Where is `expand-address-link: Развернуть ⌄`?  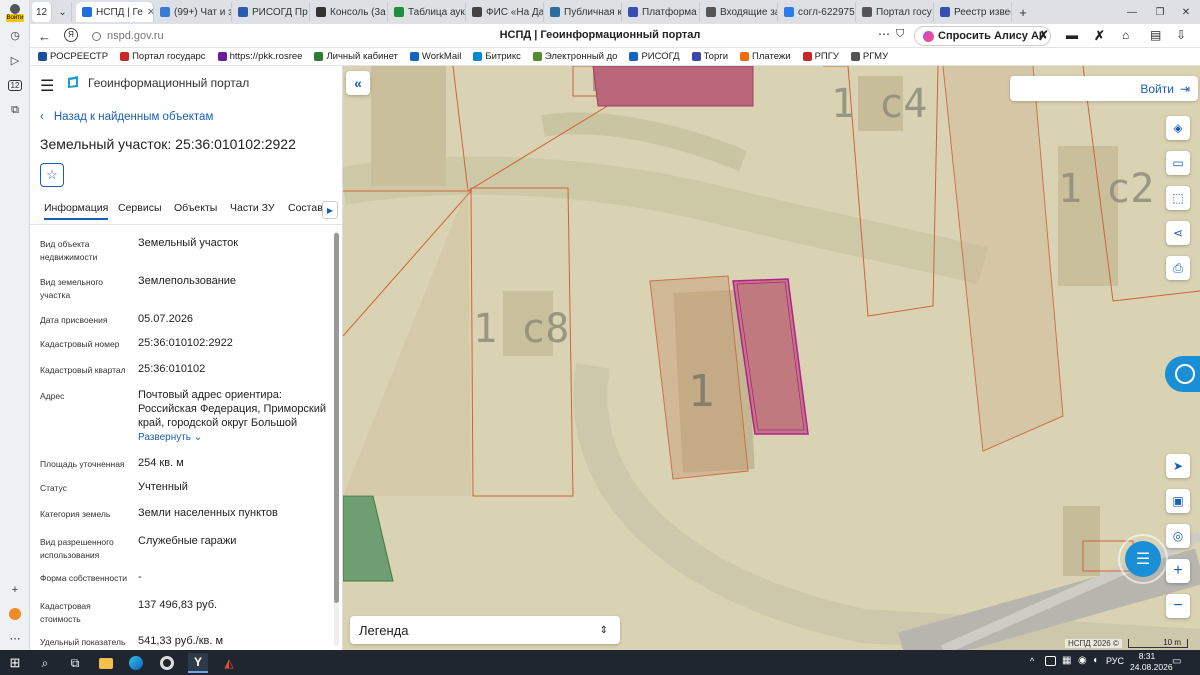
expand-address-link: Развернуть ⌄ is located at coordinates (170, 437).